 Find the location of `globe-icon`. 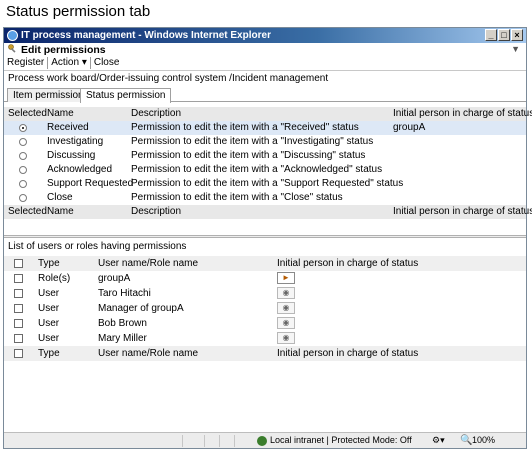

globe-icon is located at coordinates (262, 441).